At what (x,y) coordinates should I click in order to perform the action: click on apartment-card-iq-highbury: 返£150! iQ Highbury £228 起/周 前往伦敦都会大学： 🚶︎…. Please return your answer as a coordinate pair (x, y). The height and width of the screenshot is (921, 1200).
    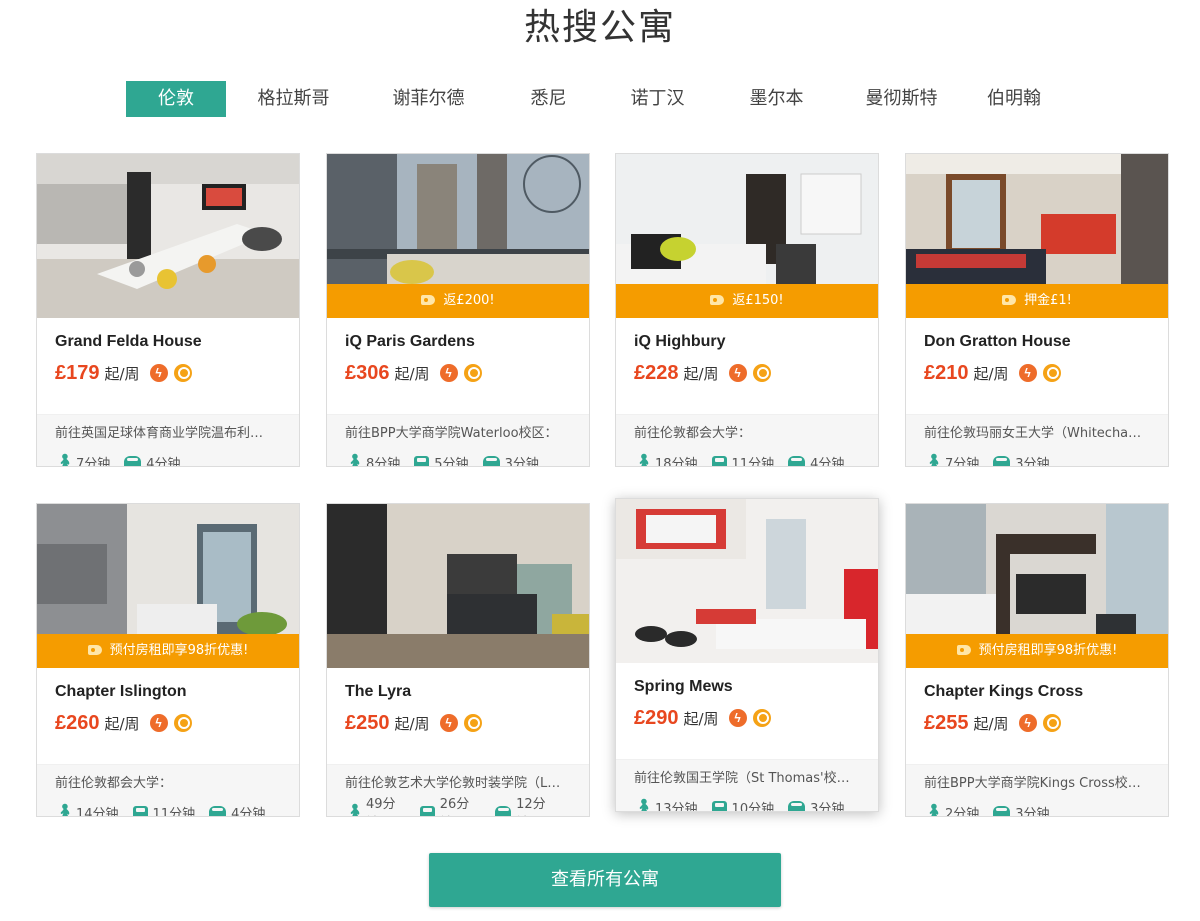
    Looking at the image, I should click on (747, 310).